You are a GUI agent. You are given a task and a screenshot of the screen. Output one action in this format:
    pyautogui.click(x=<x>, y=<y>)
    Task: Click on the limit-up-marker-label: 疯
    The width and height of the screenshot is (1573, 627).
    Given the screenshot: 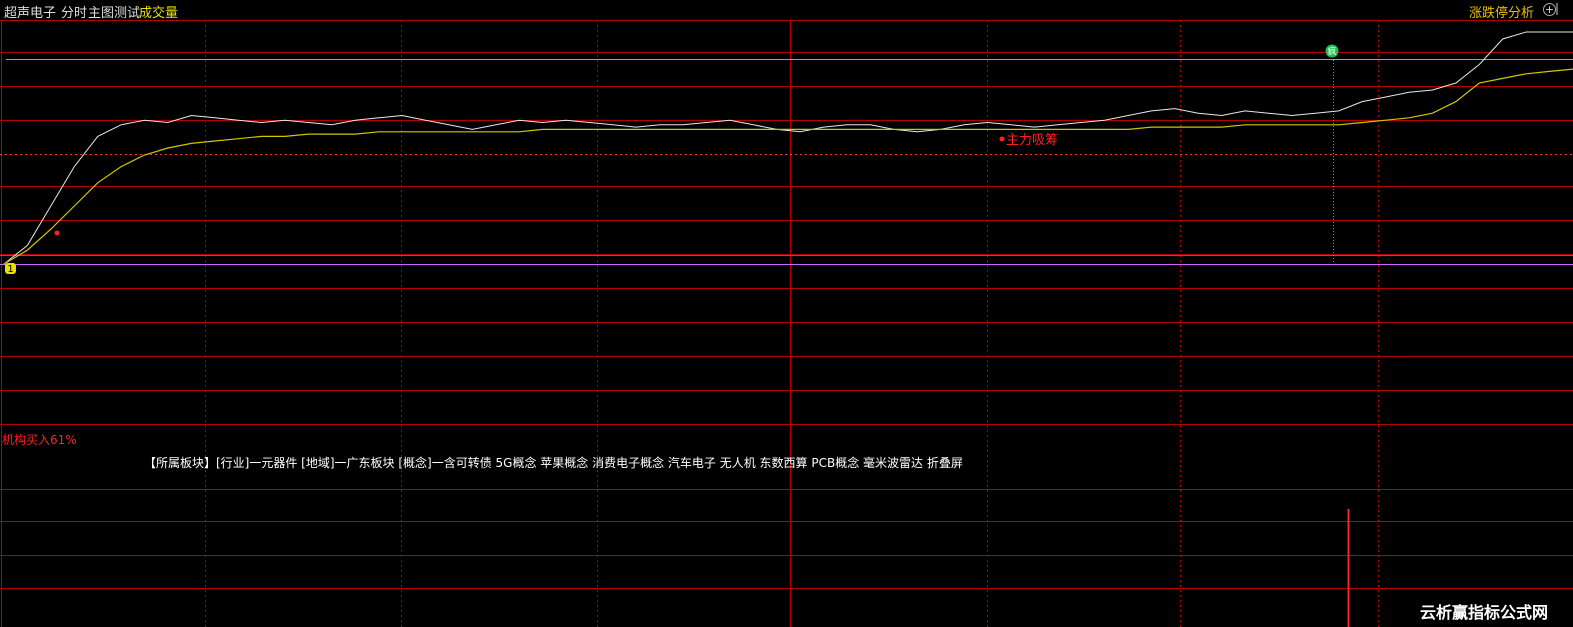 What is the action you would take?
    pyautogui.click(x=1331, y=52)
    